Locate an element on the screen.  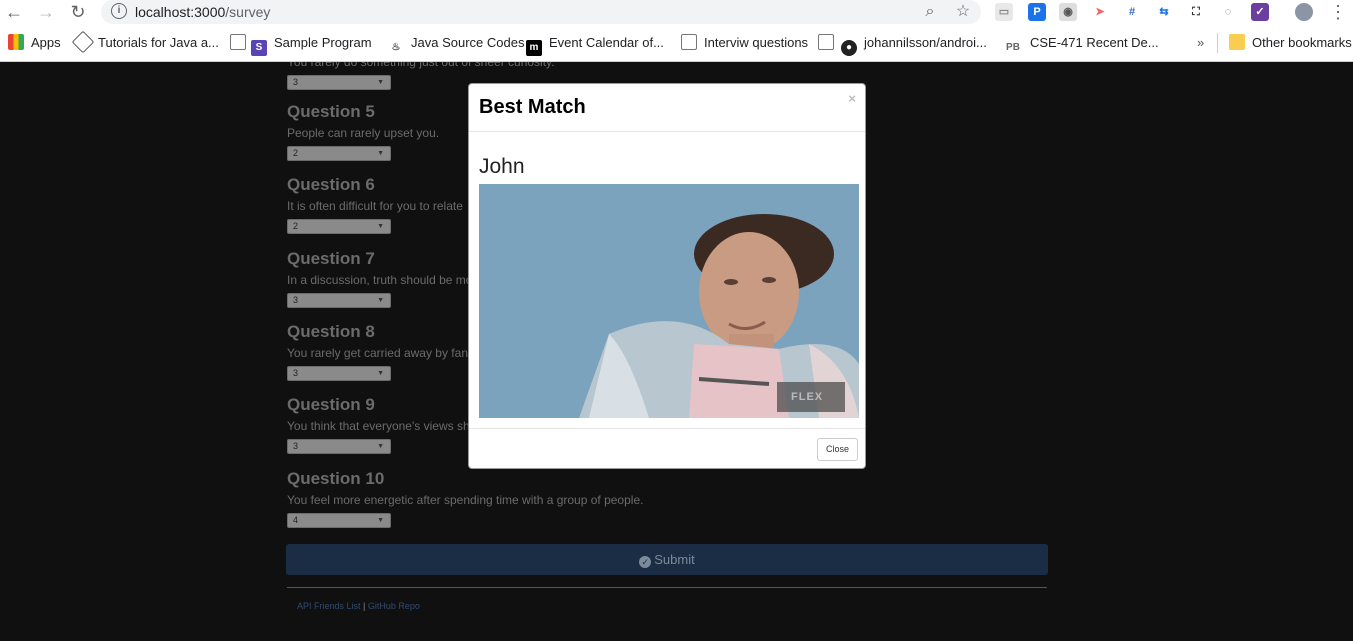
transfer-extension-icon: ⇆ is located at coordinates (1164, 12).